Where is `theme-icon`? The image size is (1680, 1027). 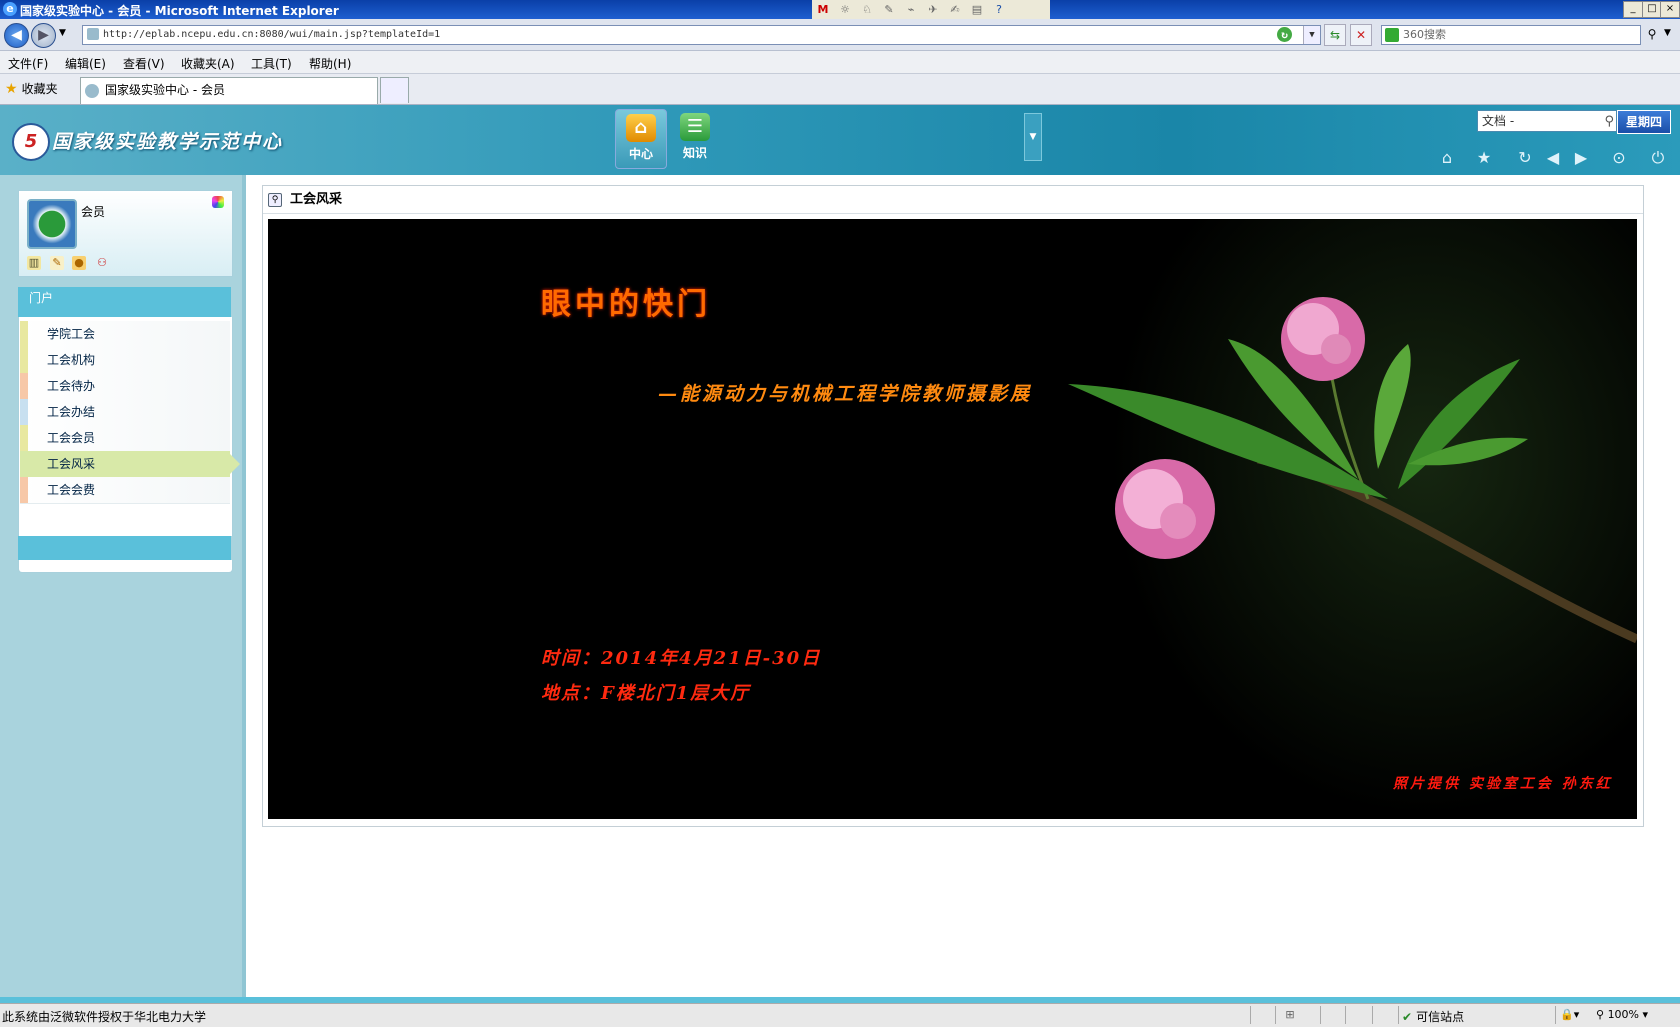
theme-icon is located at coordinates (218, 202).